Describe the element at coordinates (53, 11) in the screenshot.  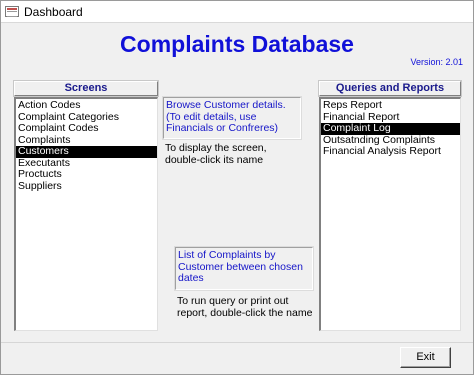
I see `window-title: Dashboard` at that location.